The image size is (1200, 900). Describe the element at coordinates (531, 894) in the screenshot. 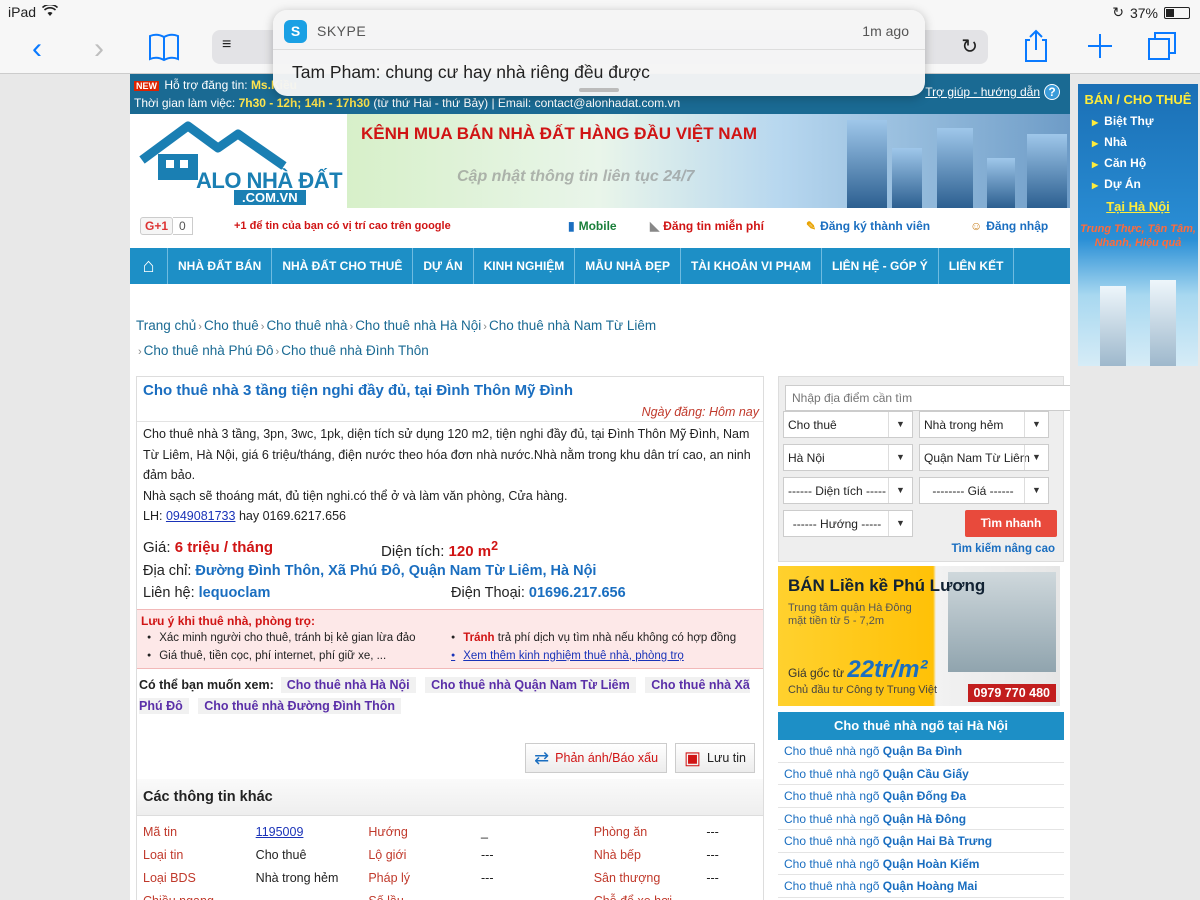

I see `info-value: ---` at that location.